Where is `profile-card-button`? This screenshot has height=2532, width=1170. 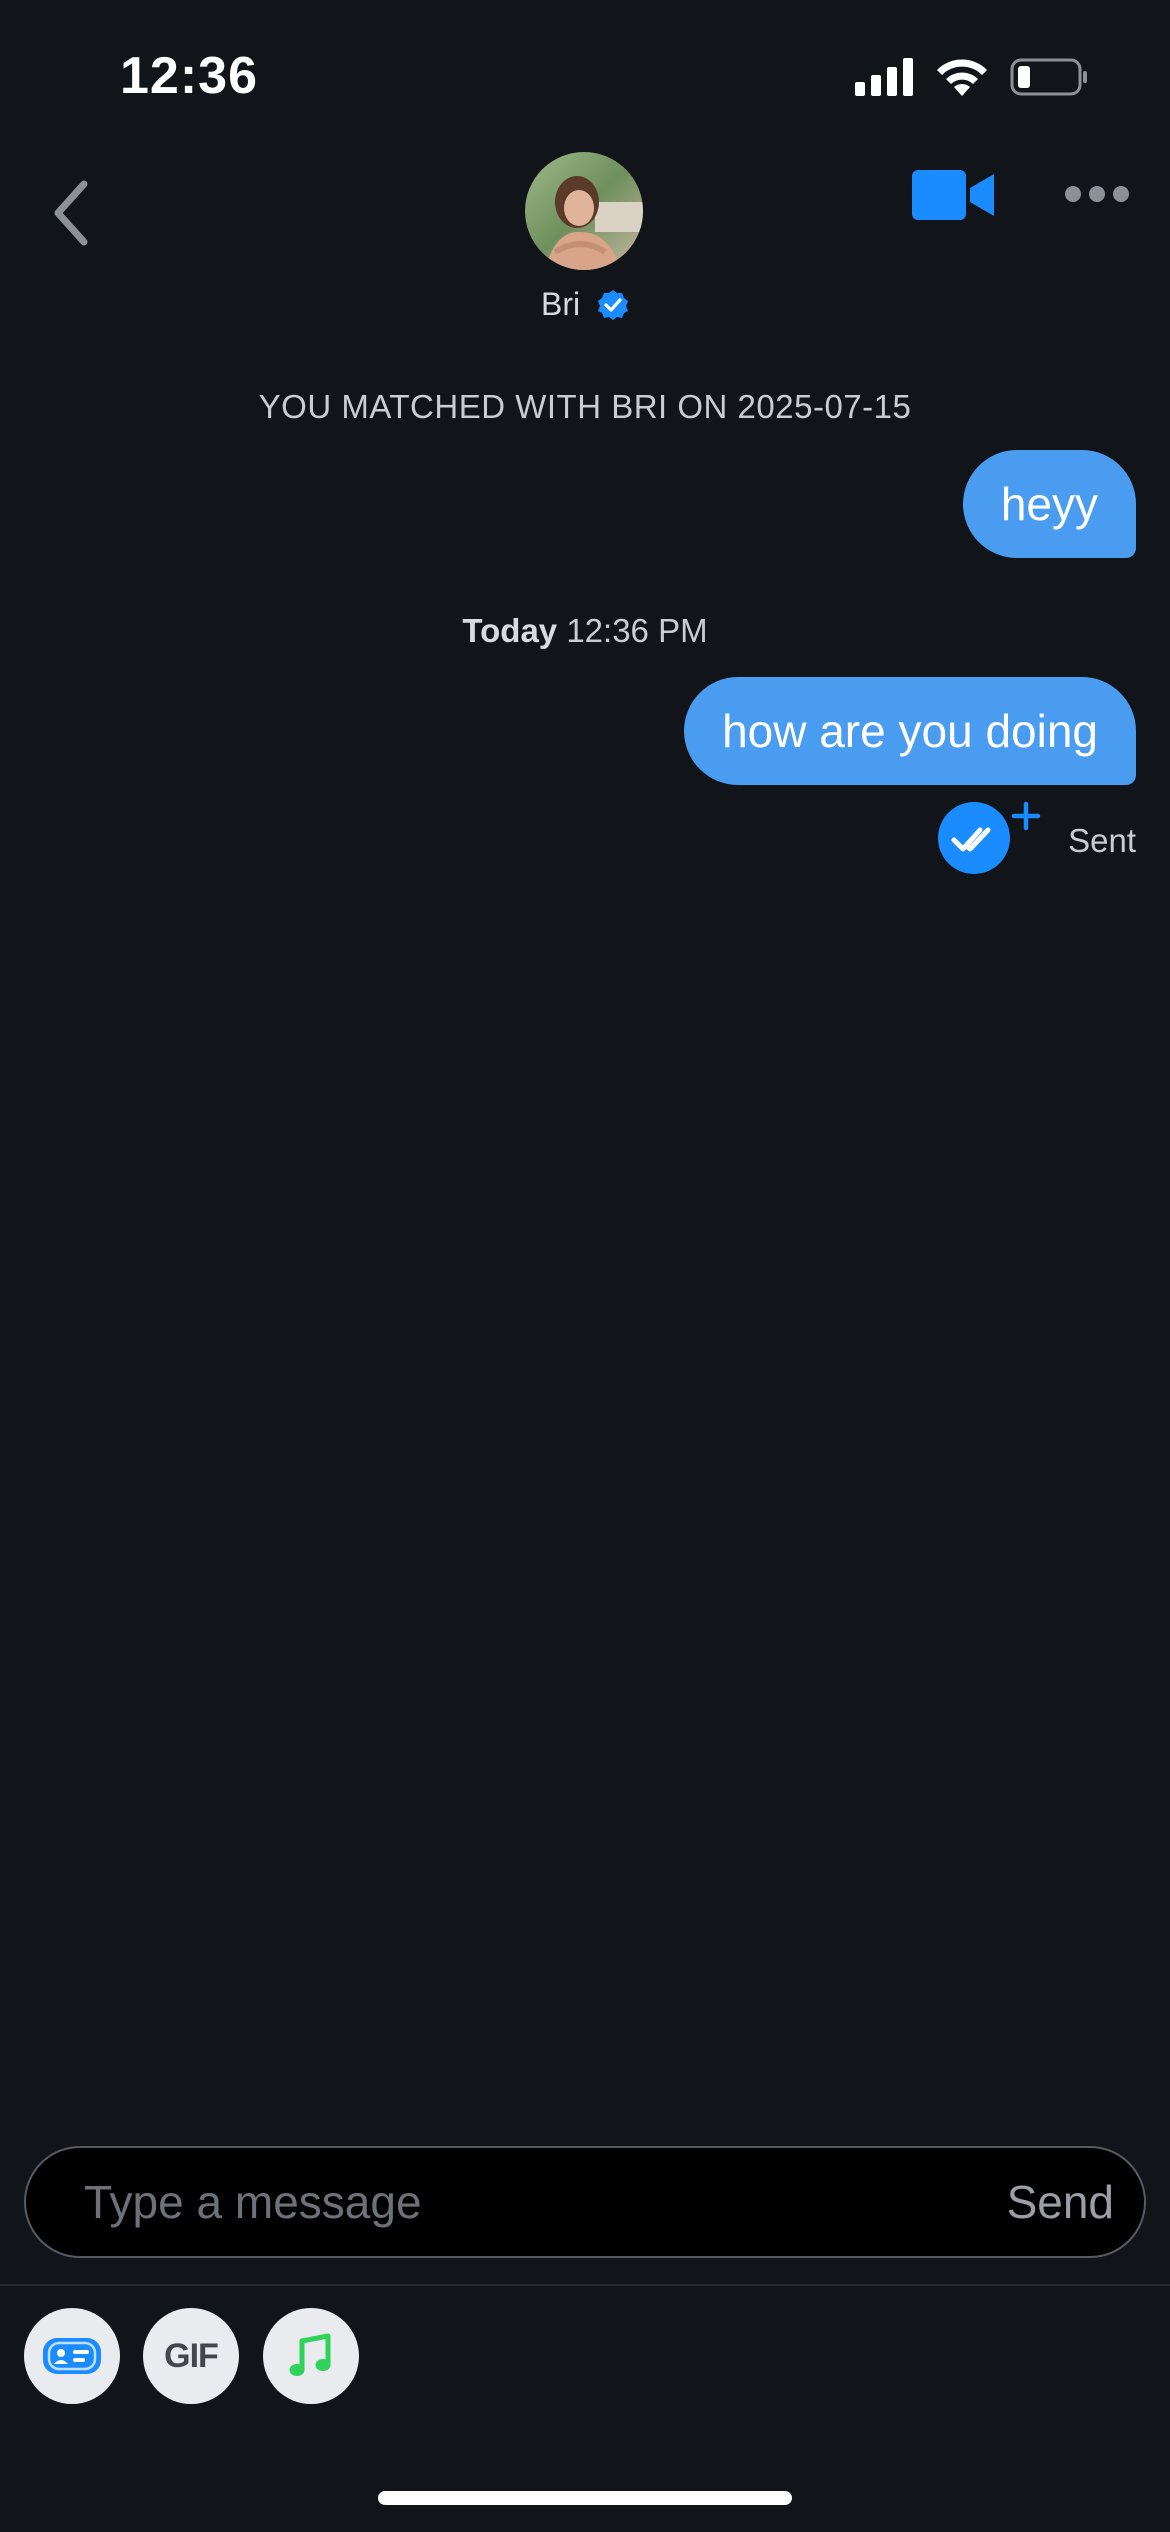 profile-card-button is located at coordinates (72, 2356).